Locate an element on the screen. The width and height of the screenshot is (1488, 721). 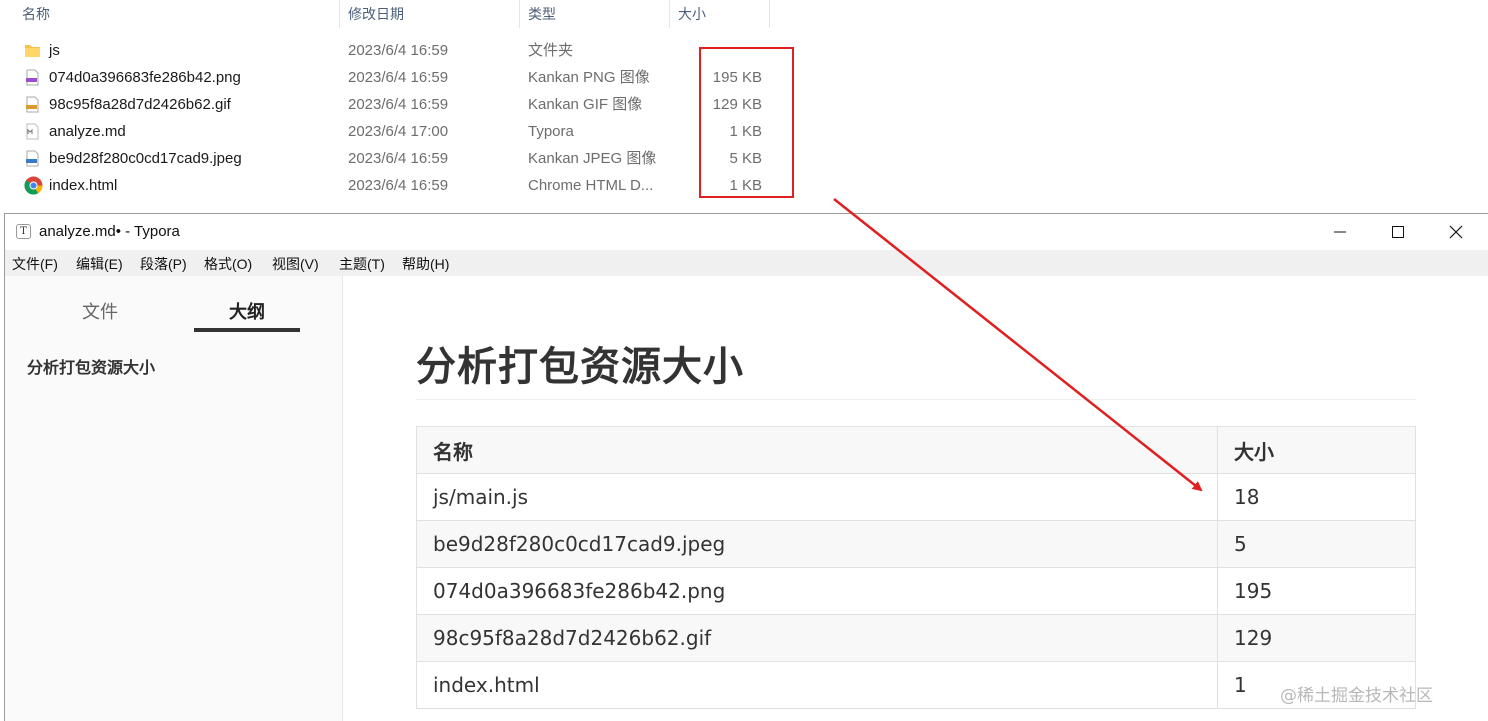
close-button is located at coordinates (1456, 232).